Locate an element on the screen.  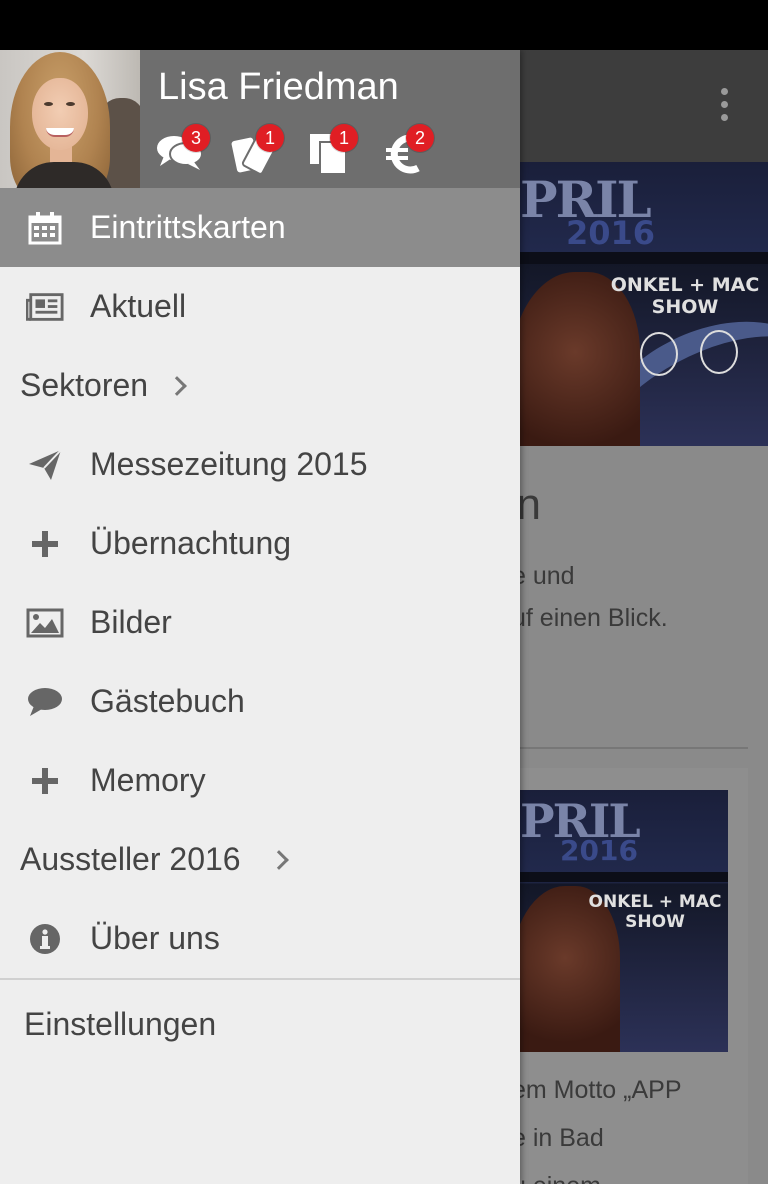
messages-button: 3 is located at coordinates (183, 150).